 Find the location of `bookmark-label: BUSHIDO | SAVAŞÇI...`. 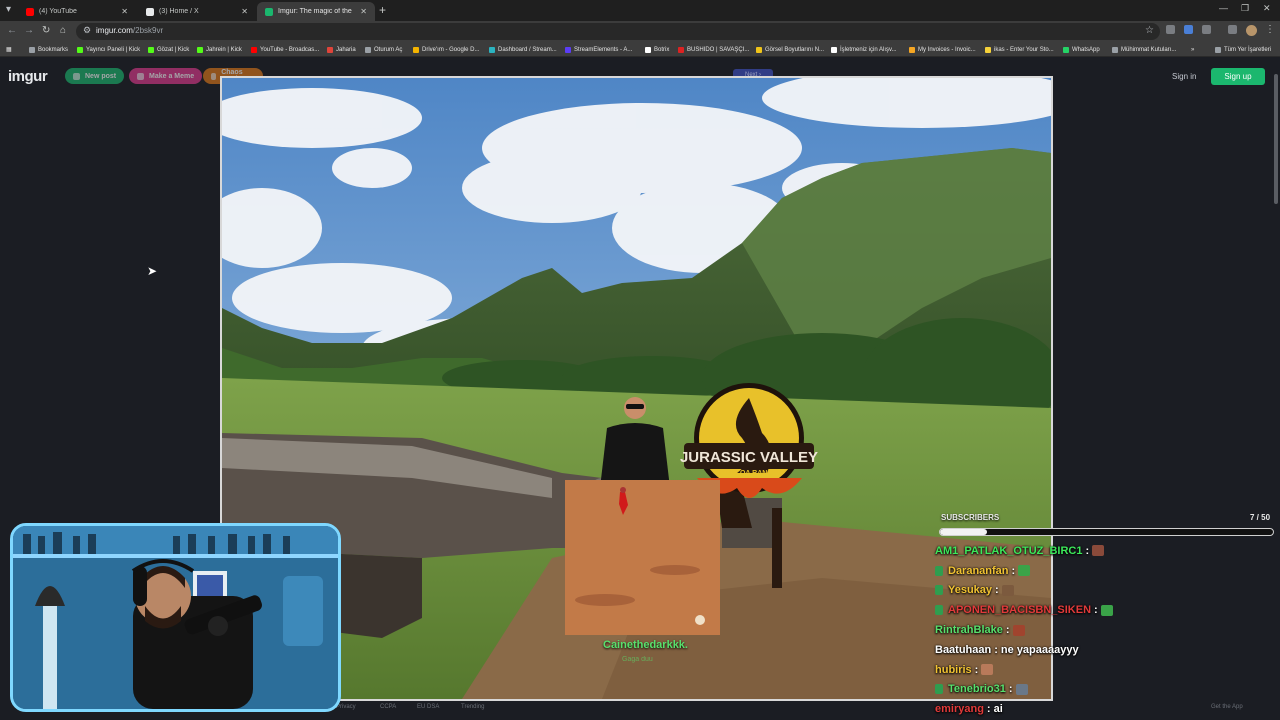

bookmark-label: BUSHIDO | SAVAŞÇI... is located at coordinates (718, 49).